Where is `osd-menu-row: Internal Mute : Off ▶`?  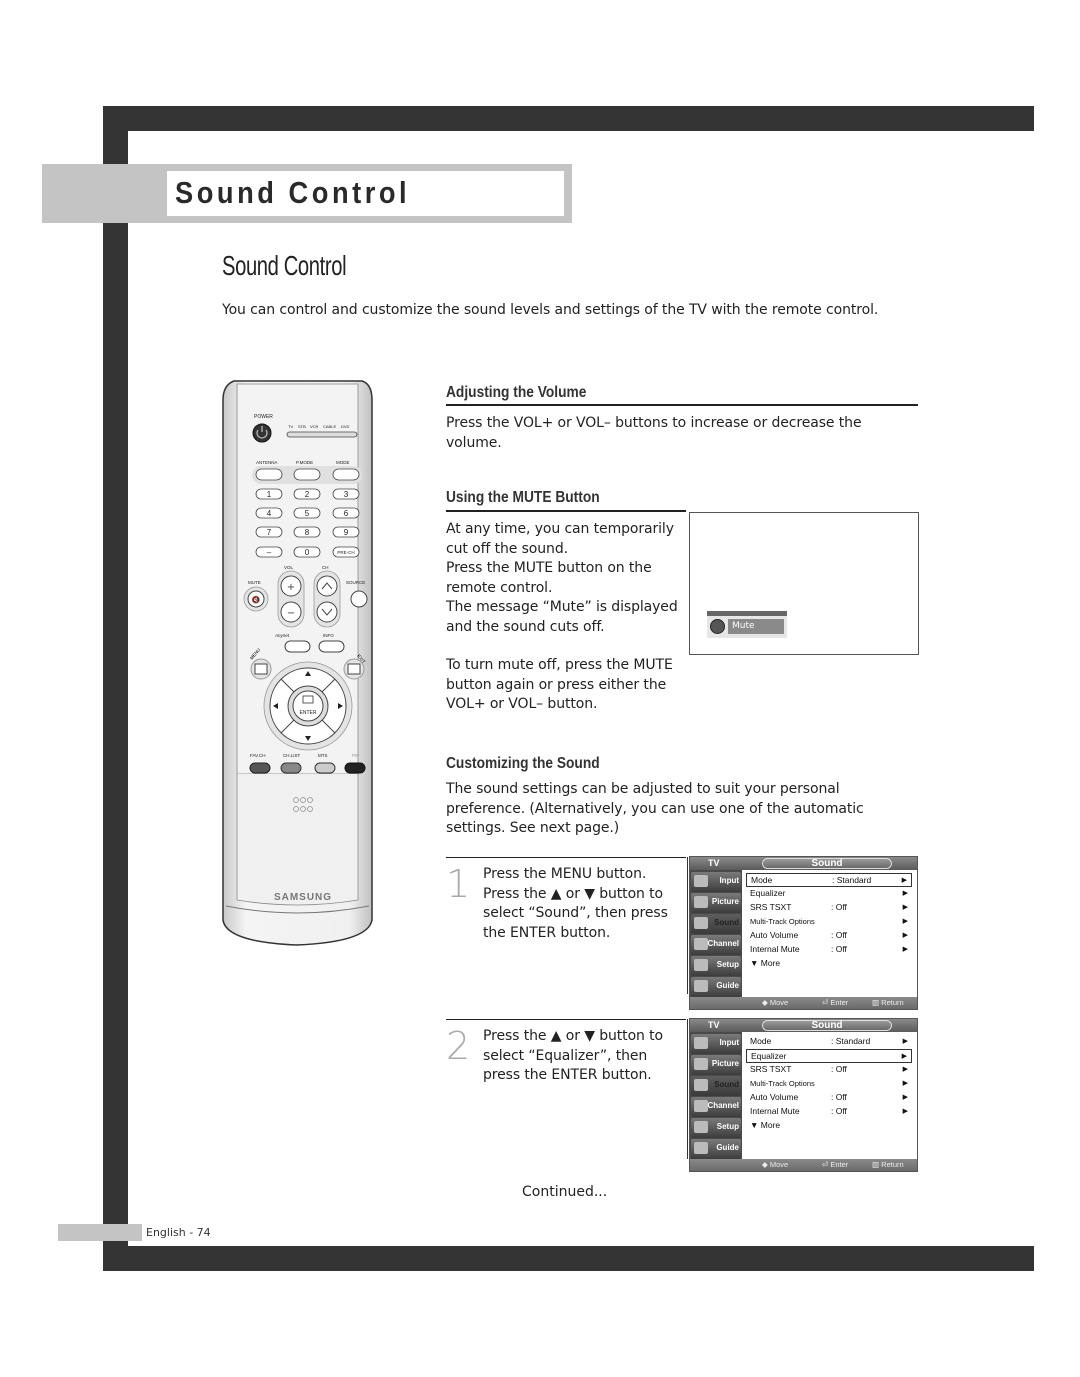 osd-menu-row: Internal Mute : Off ▶ is located at coordinates (829, 950).